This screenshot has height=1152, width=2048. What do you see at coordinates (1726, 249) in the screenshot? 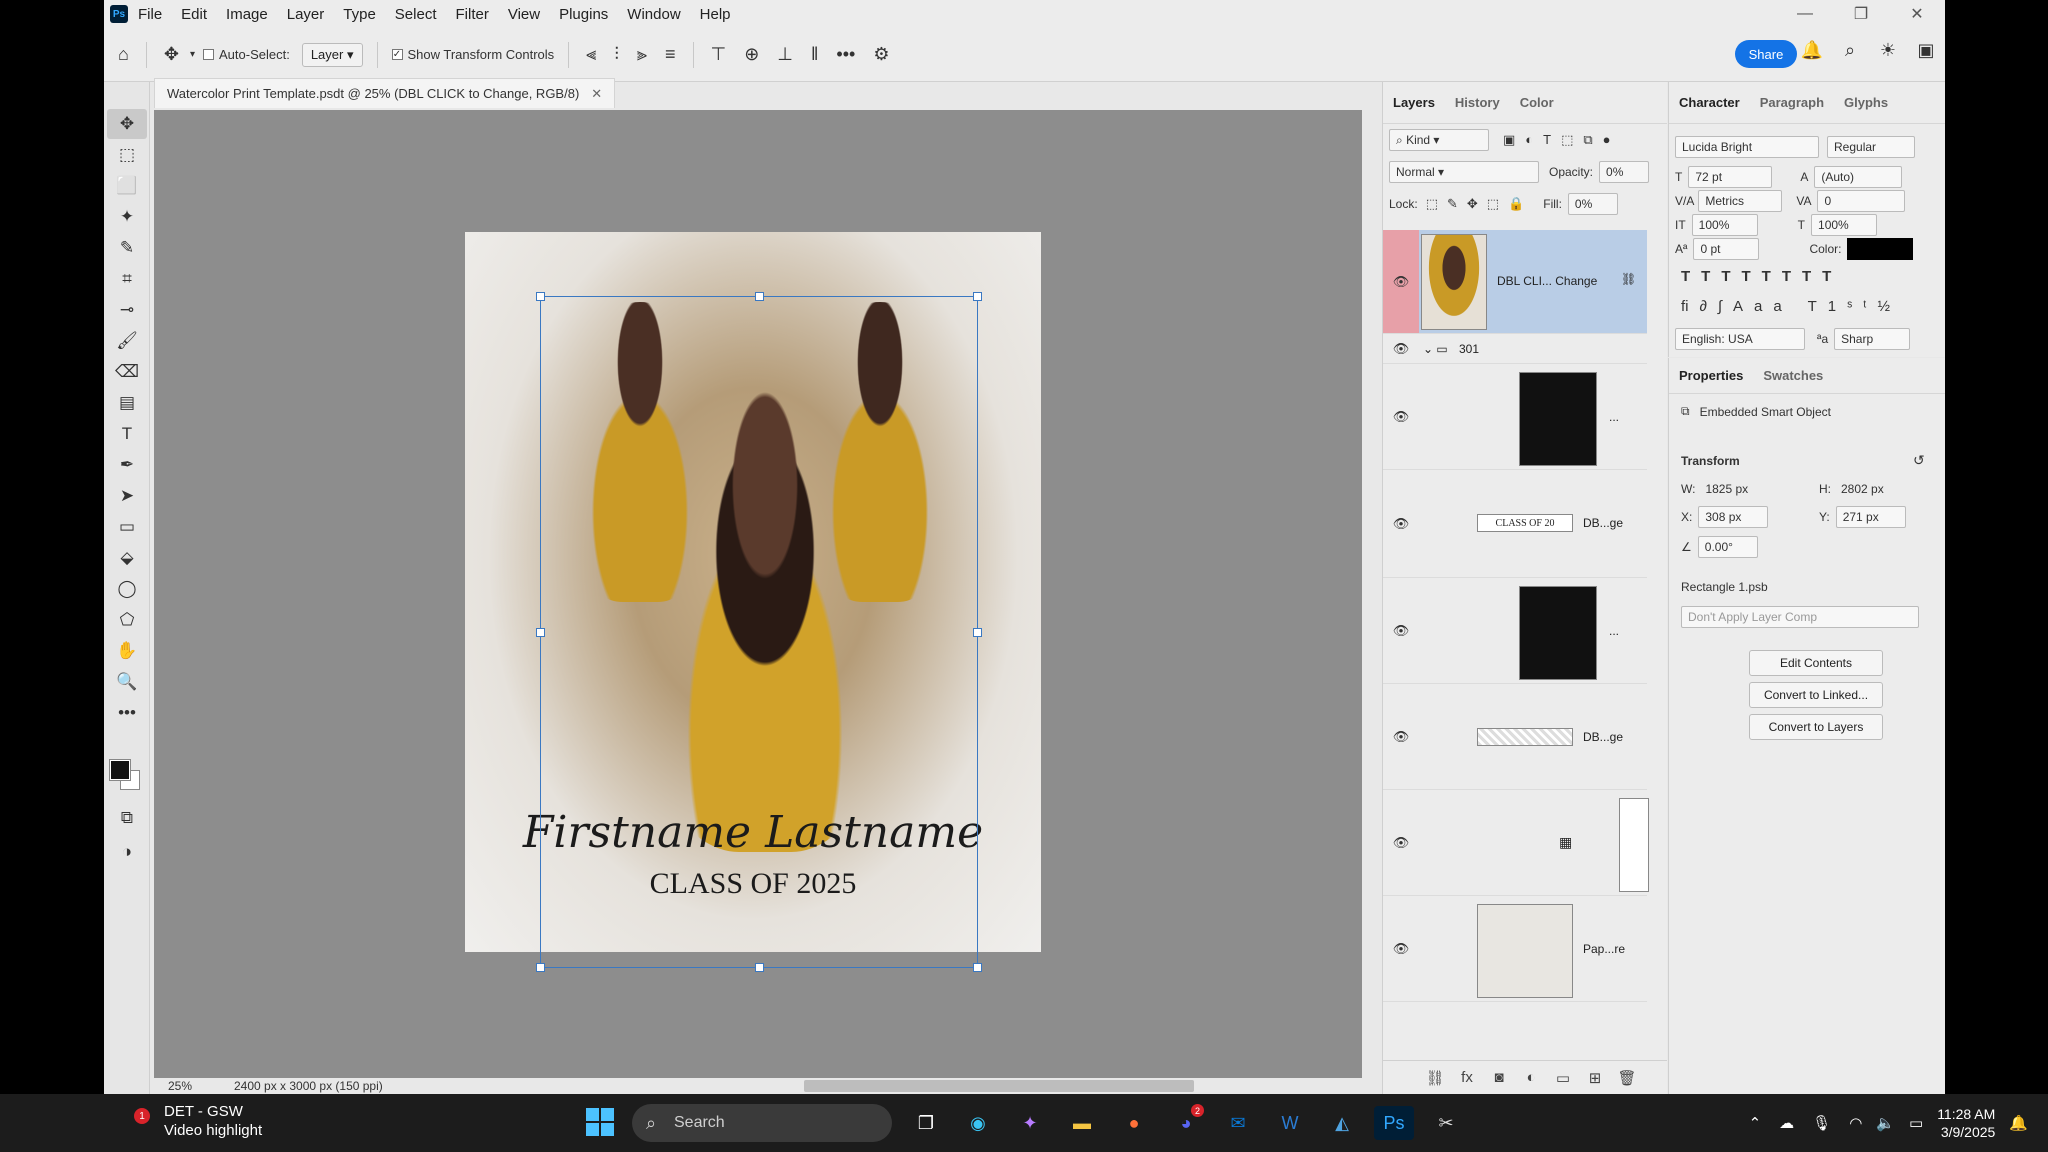
I see `baseline-shift-input: 0 pt` at bounding box center [1726, 249].